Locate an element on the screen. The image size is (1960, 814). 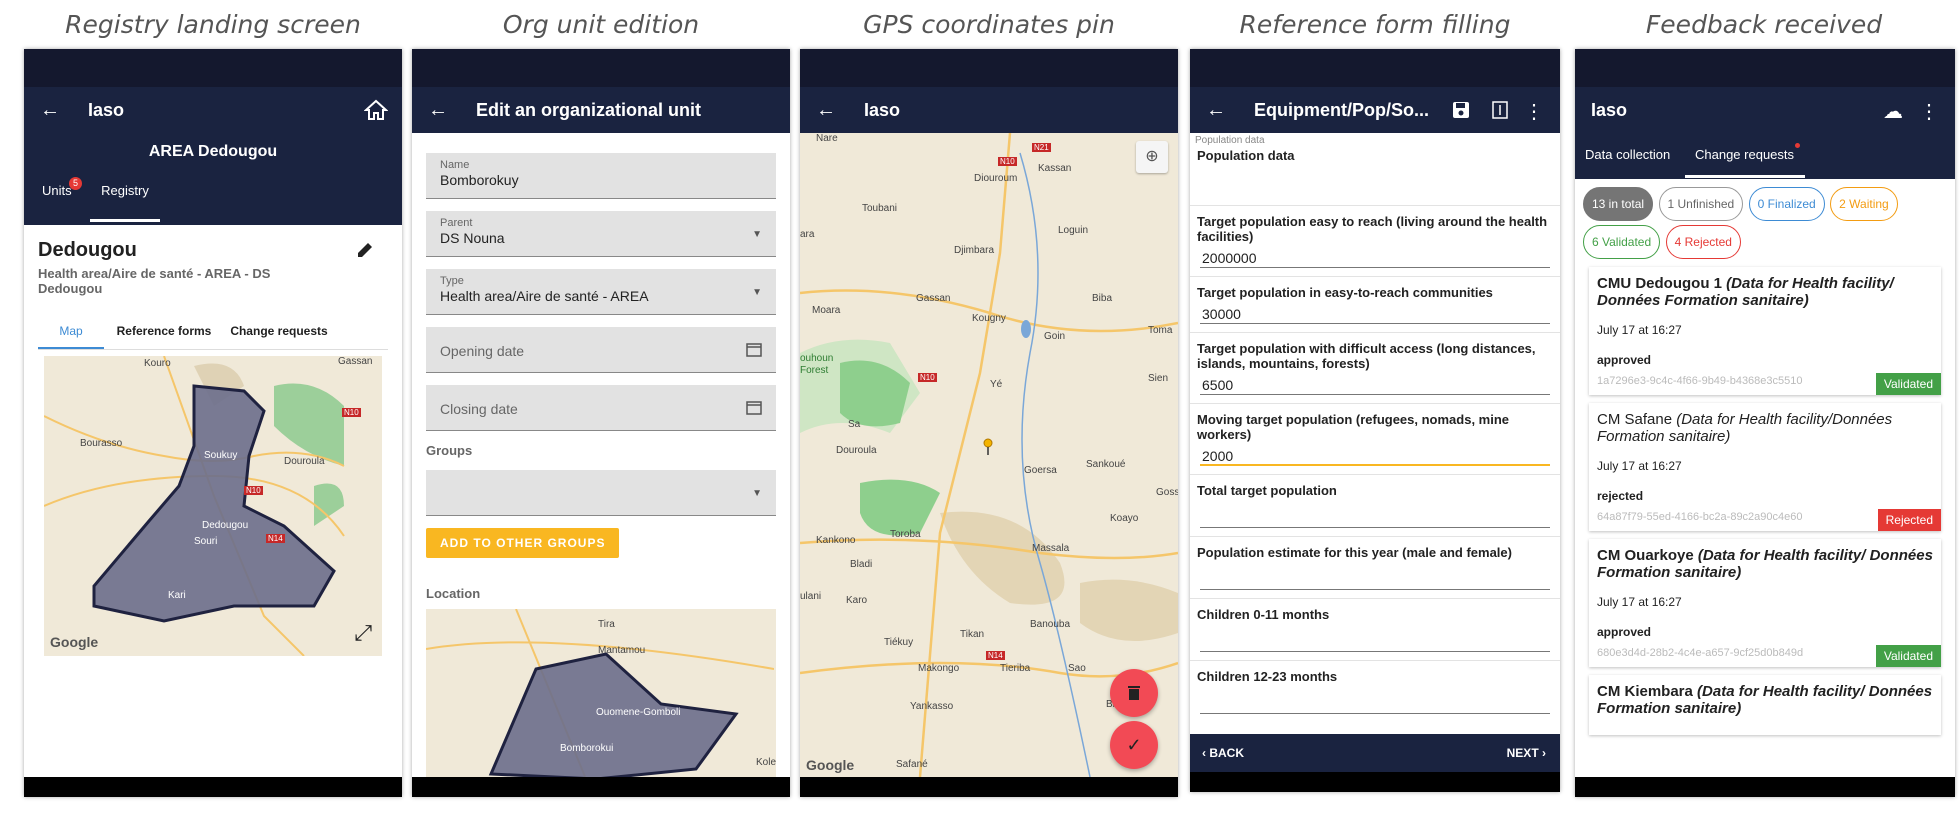
subtab-map: Map is located at coordinates (71, 336).